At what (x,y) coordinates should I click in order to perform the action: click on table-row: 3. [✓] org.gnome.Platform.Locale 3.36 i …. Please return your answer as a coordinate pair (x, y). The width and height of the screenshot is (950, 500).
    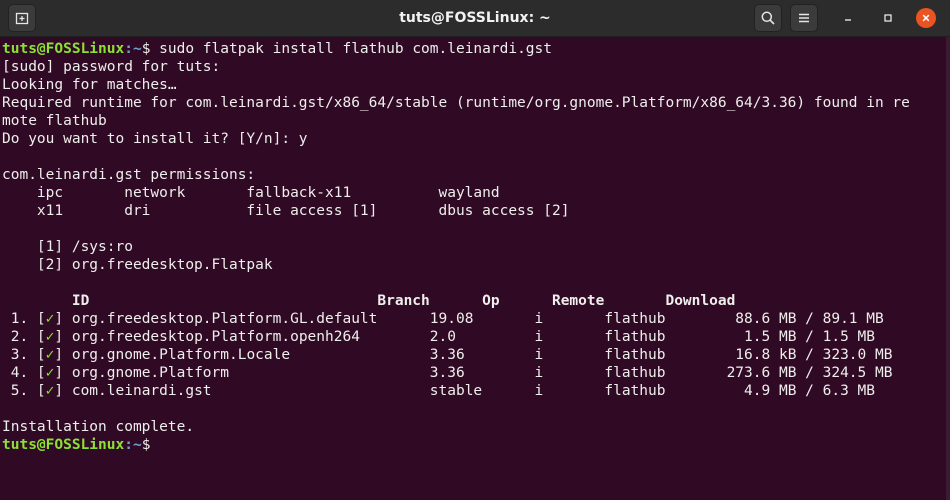
    Looking at the image, I should click on (456, 355).